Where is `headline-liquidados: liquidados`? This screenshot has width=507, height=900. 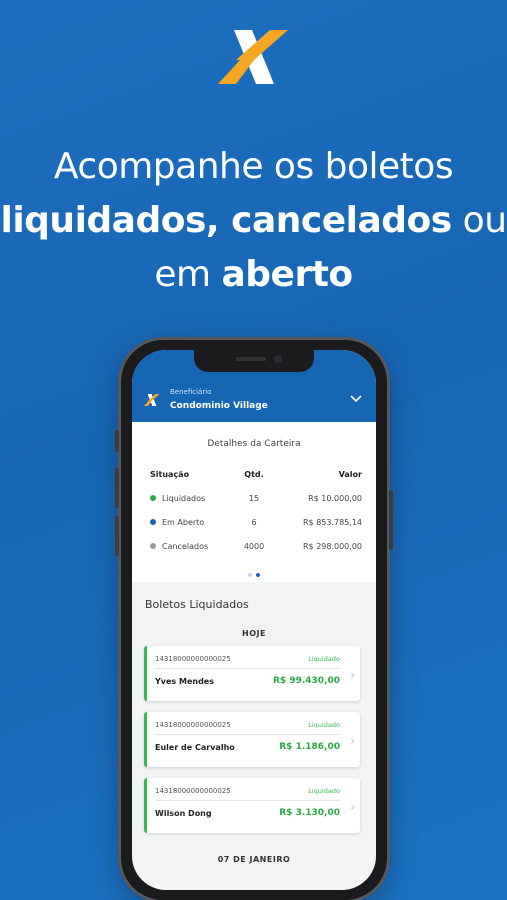
headline-liquidados: liquidados is located at coordinates (103, 220).